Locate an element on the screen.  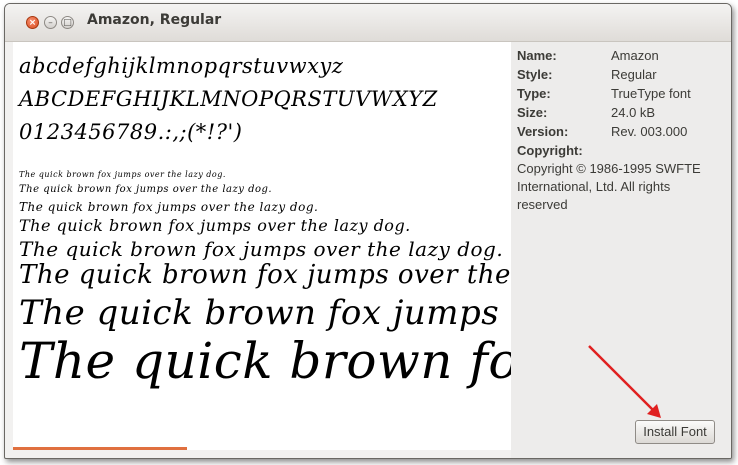
annotation-arrow-icon is located at coordinates (624, 381).